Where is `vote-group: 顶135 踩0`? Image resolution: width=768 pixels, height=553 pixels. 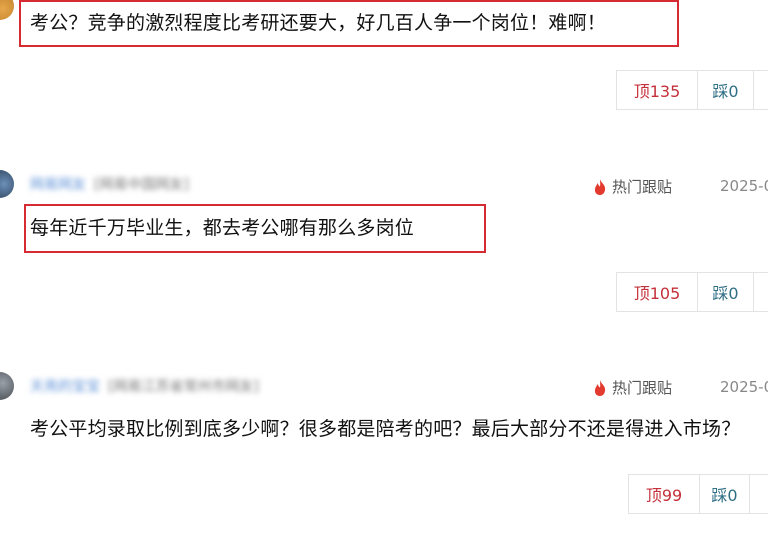
vote-group: 顶135 踩0 is located at coordinates (692, 90).